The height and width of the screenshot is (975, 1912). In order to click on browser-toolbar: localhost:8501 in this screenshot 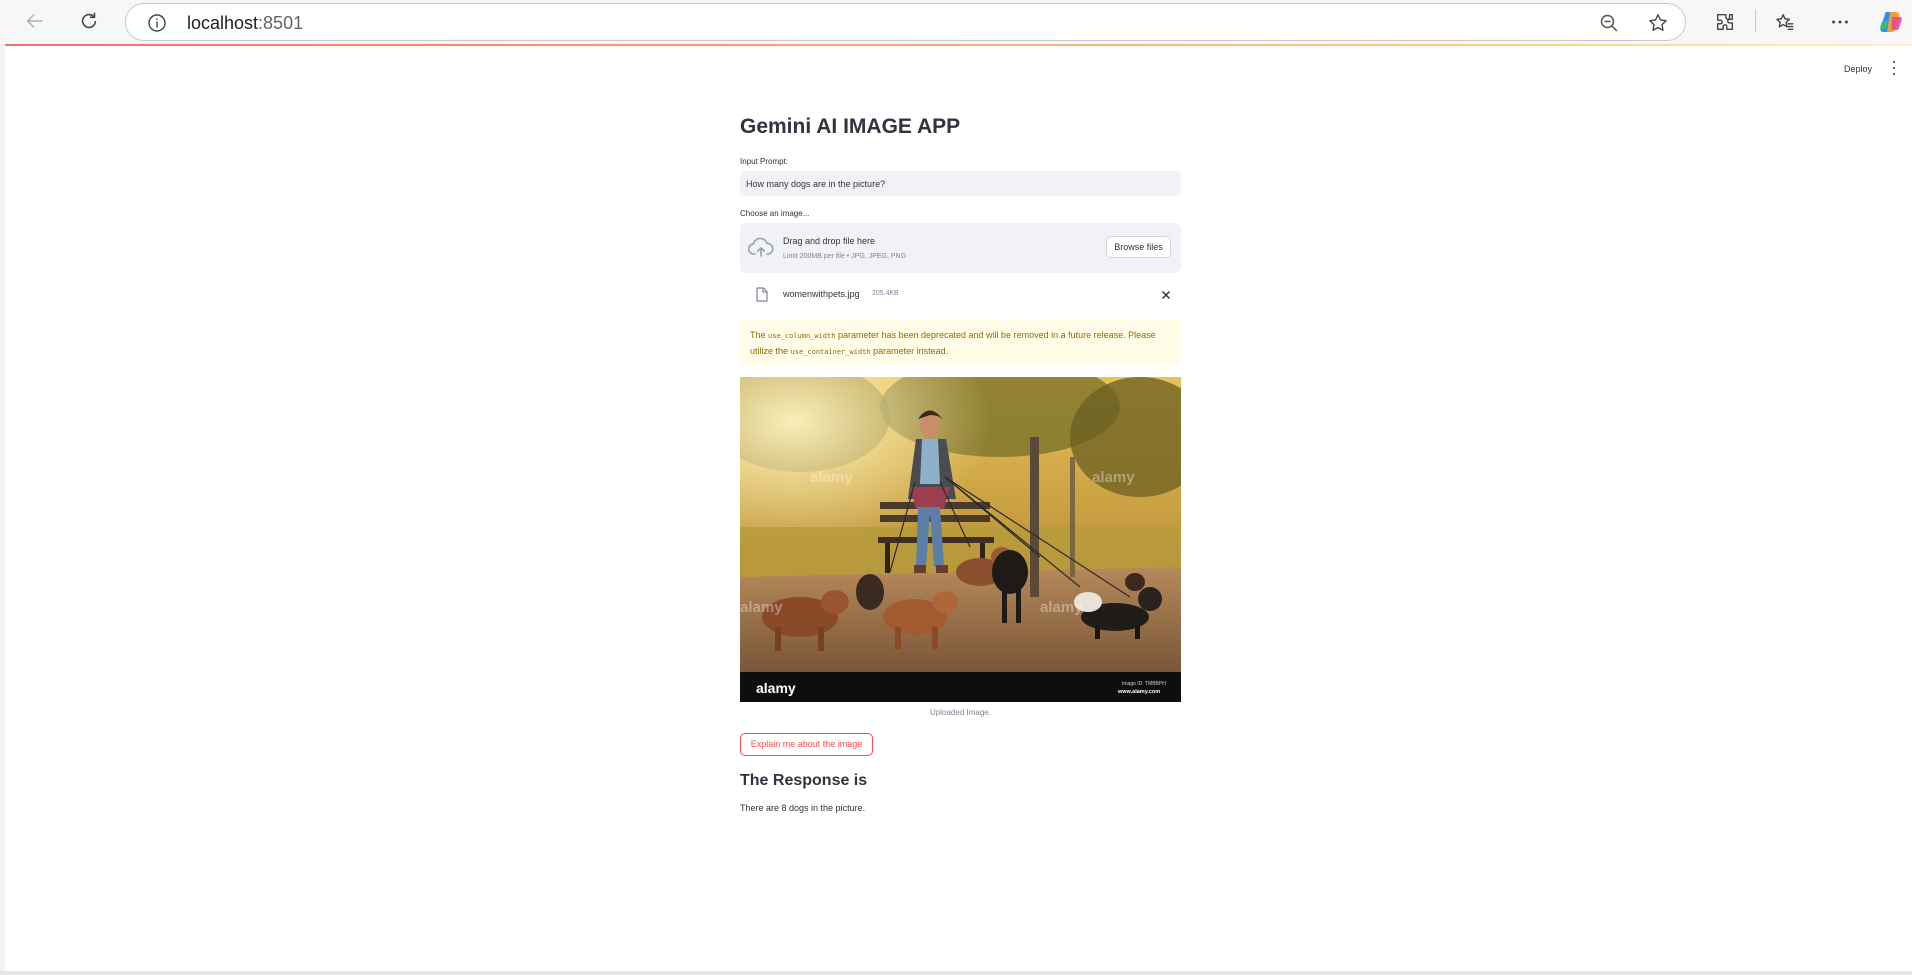, I will do `click(956, 22)`.